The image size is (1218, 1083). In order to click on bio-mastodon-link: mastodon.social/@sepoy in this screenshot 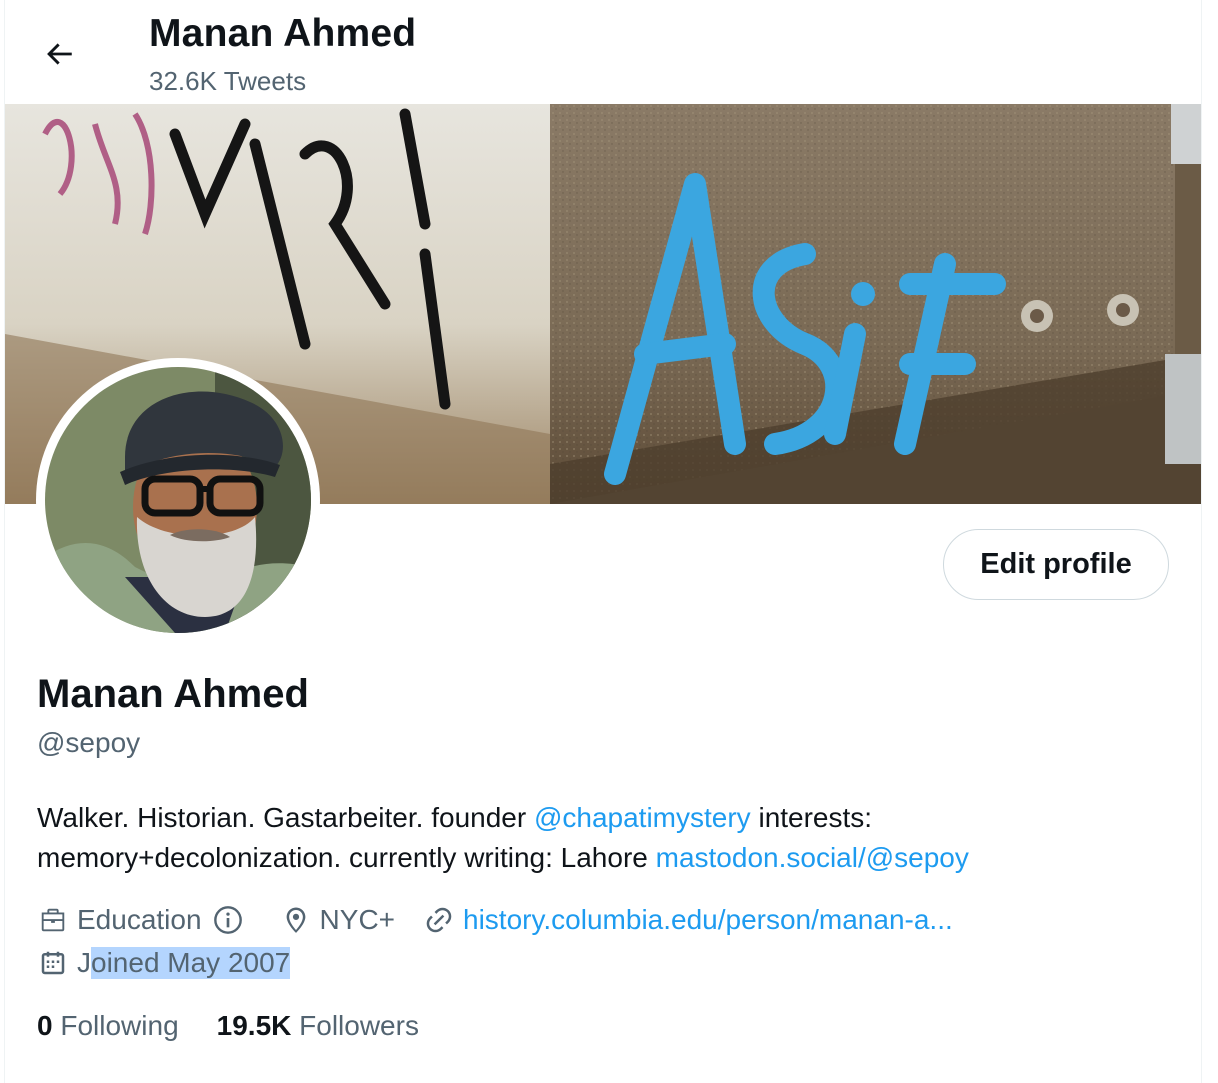, I will do `click(812, 857)`.